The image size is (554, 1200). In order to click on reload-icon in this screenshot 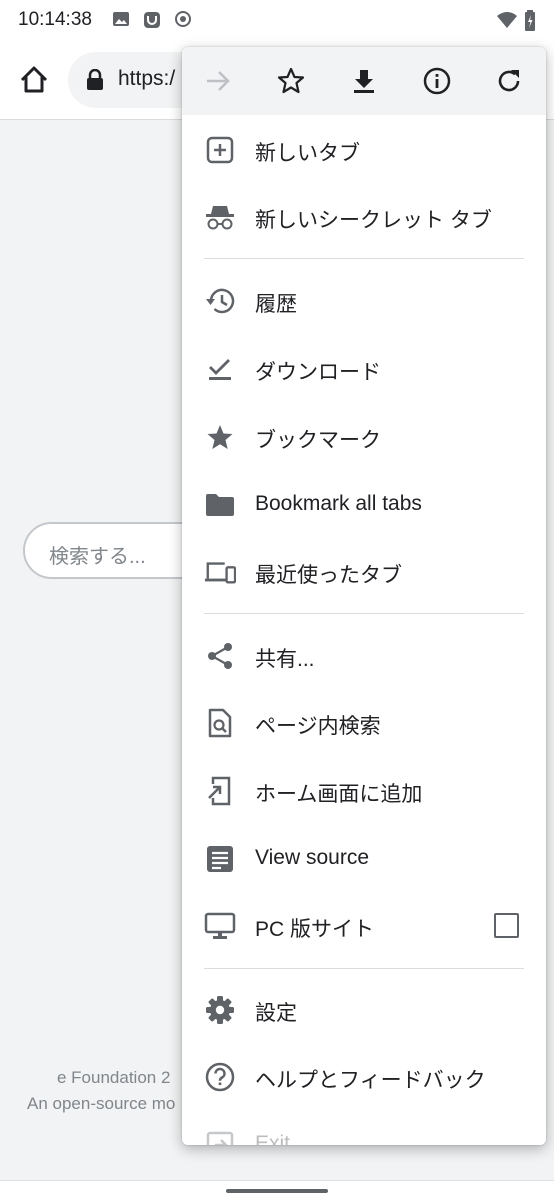, I will do `click(509, 81)`.